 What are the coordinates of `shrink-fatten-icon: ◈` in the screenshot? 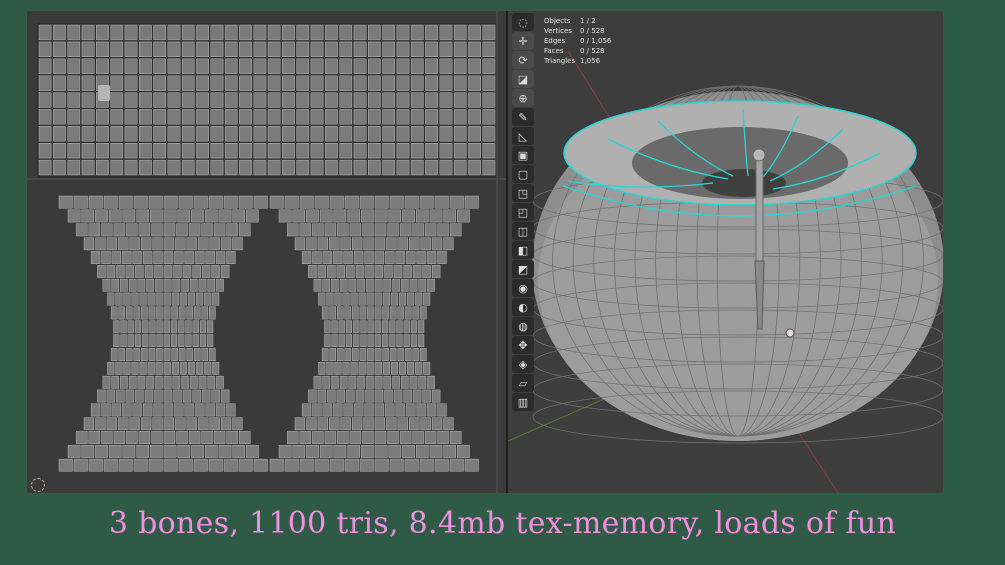 It's located at (523, 364).